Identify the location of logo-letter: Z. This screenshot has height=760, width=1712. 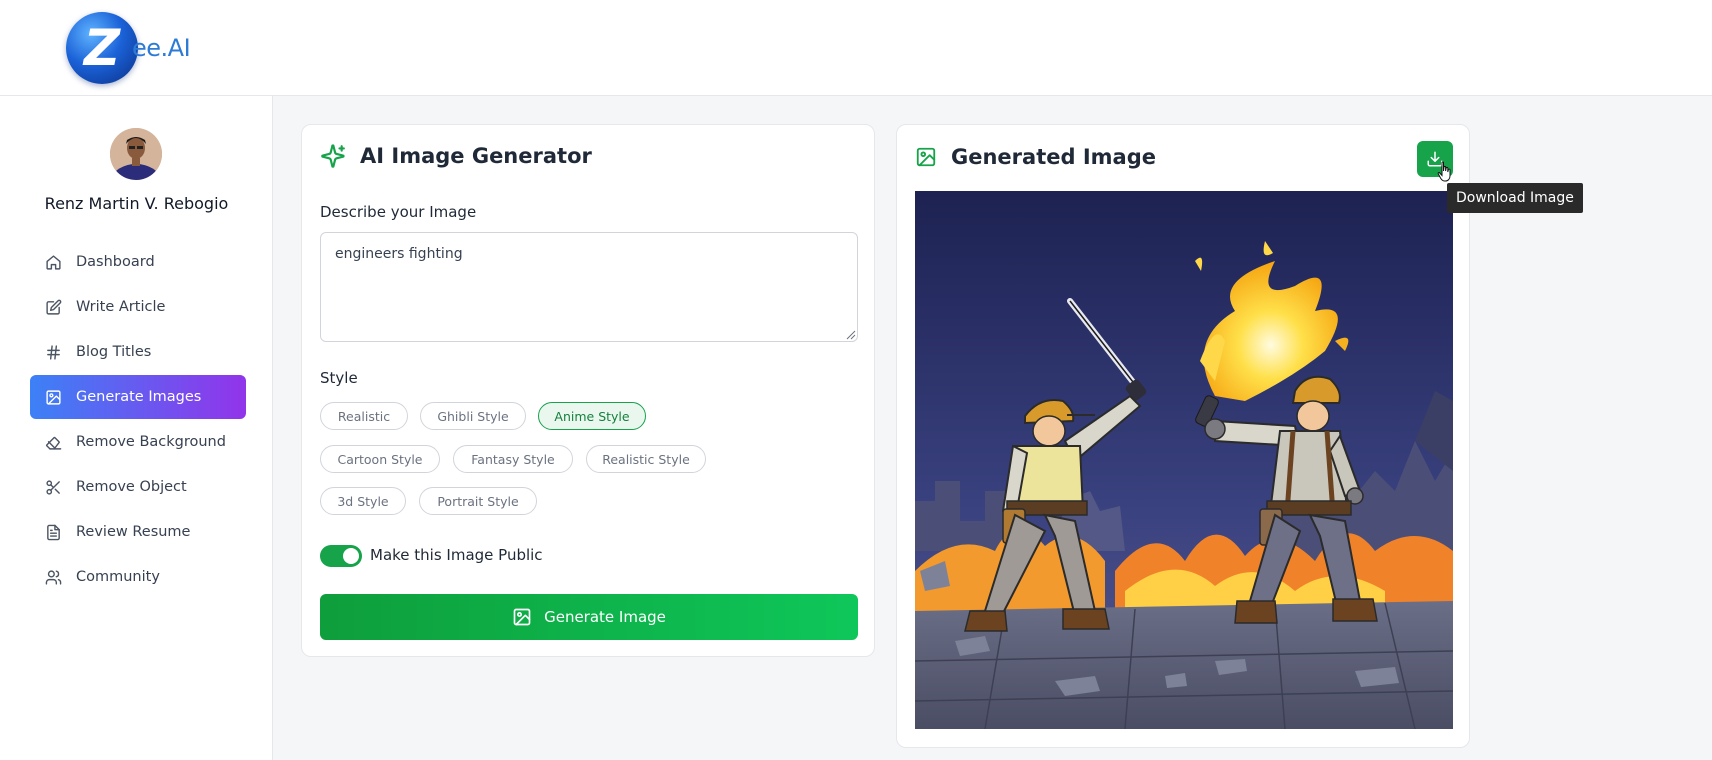
(102, 48).